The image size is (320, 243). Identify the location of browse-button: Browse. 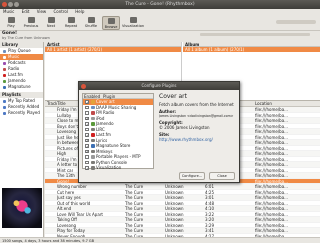
(111, 23).